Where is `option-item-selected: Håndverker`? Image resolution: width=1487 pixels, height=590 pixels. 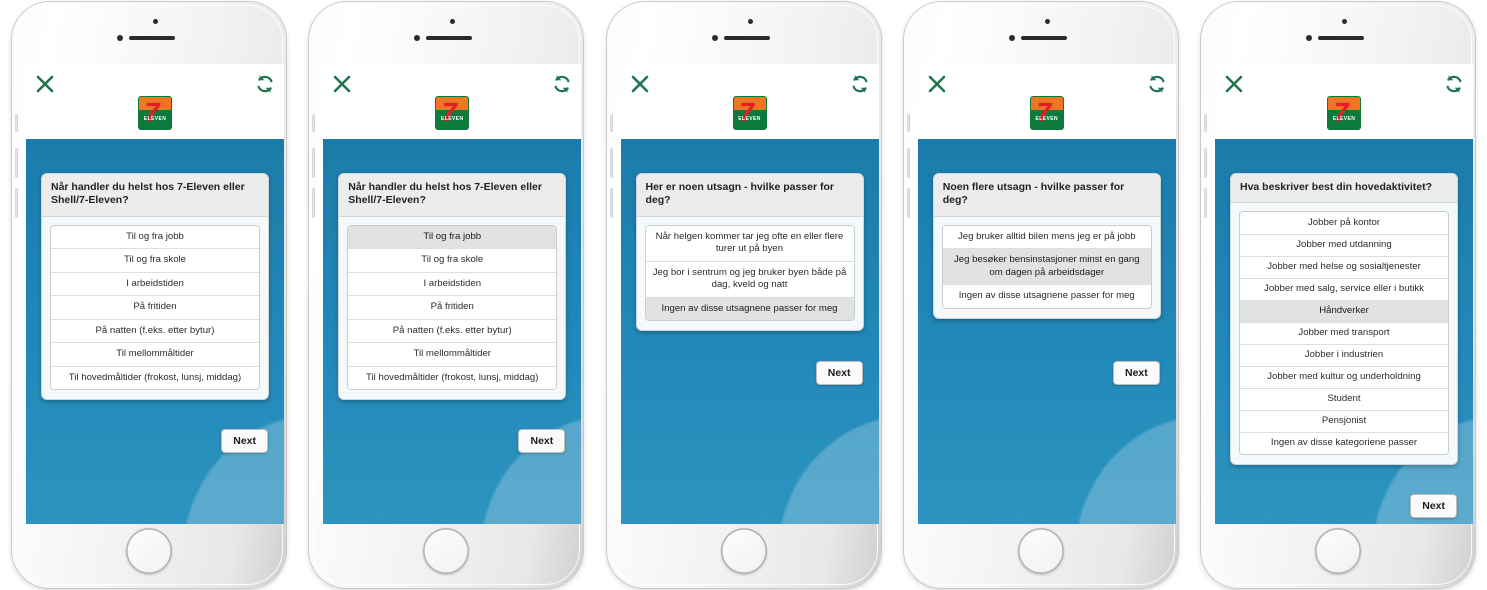
option-item-selected: Håndverker is located at coordinates (1344, 311).